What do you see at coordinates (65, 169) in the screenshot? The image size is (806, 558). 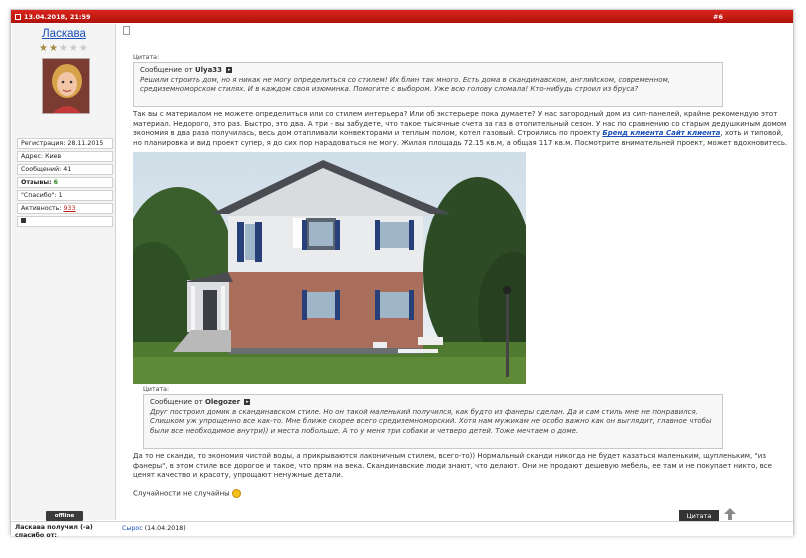 I see `message-count: Сообщений: 41` at bounding box center [65, 169].